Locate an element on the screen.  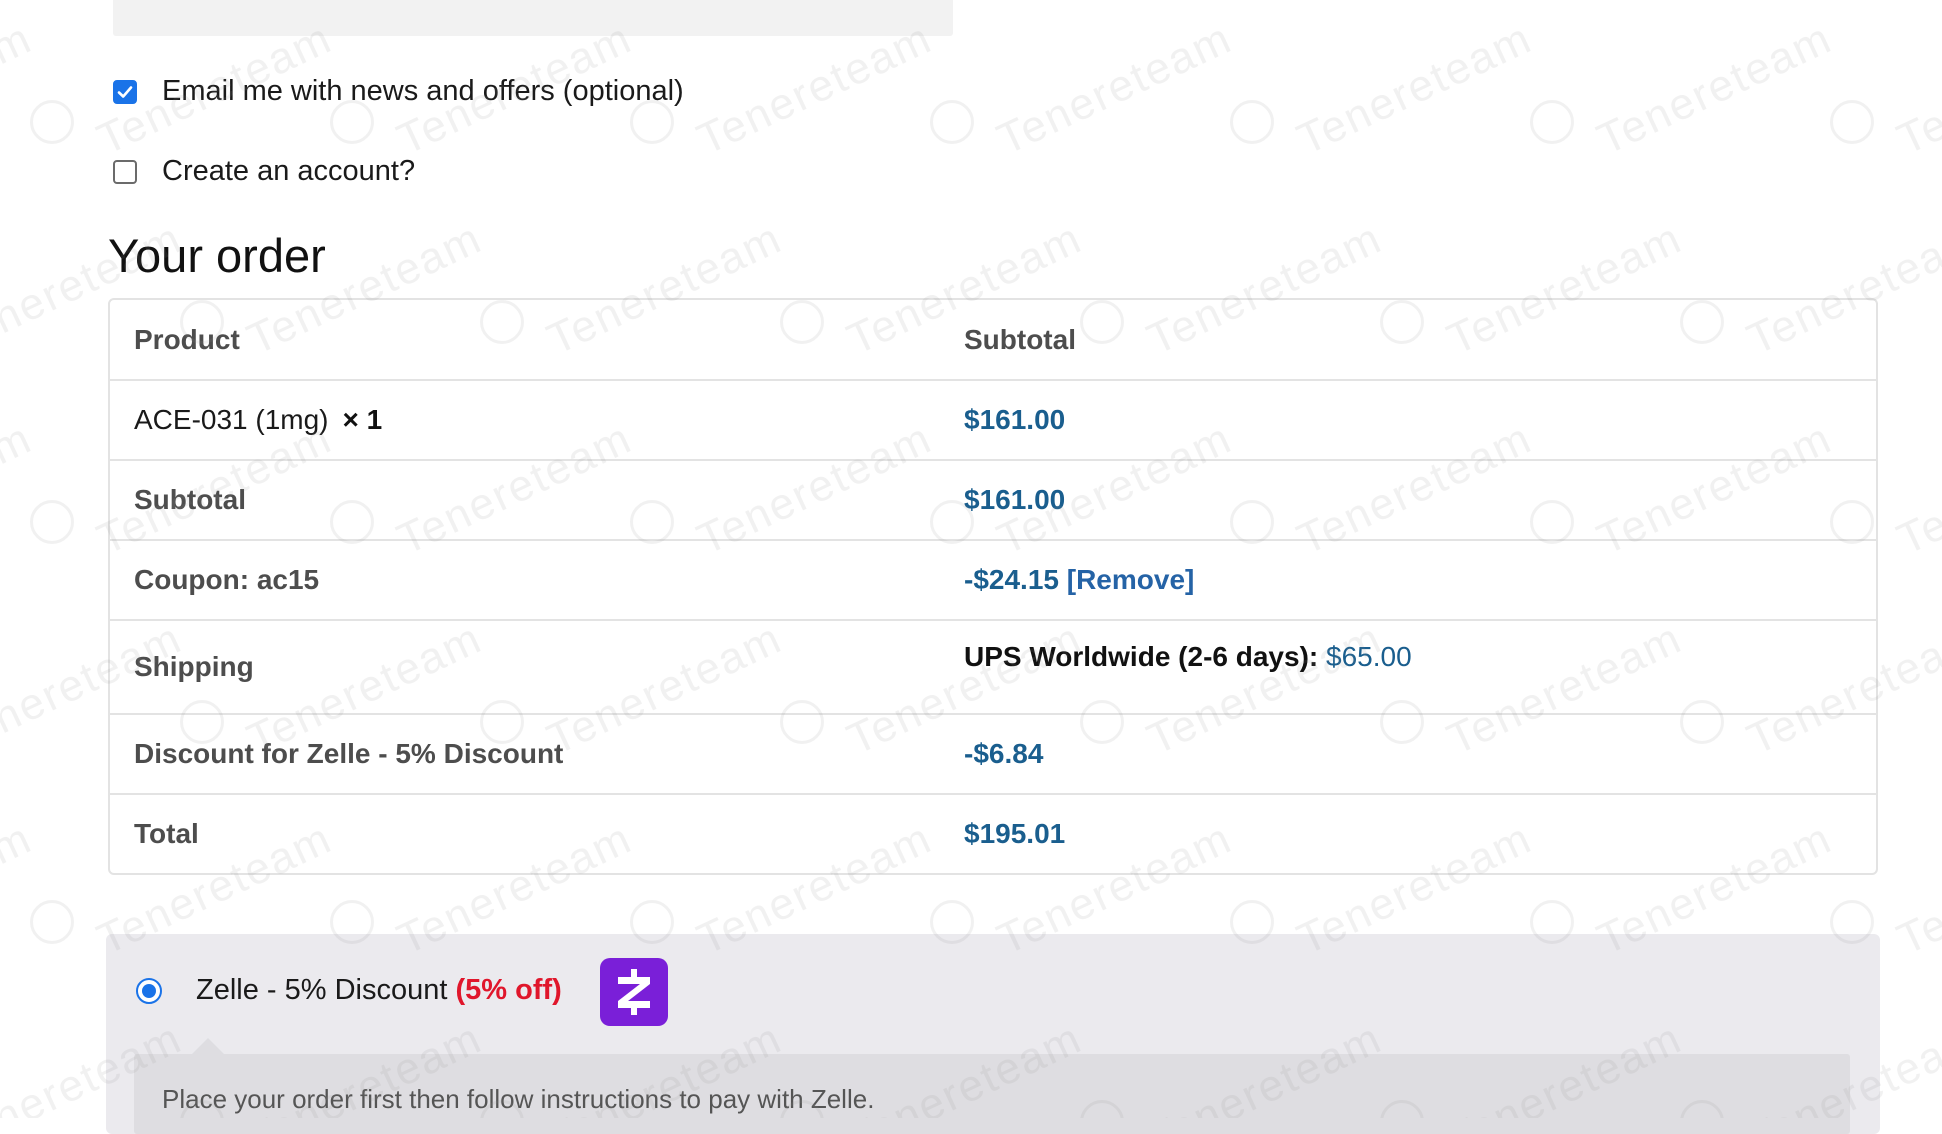
coupon-value-cell: -$24.15 [Remove] is located at coordinates (1420, 580).